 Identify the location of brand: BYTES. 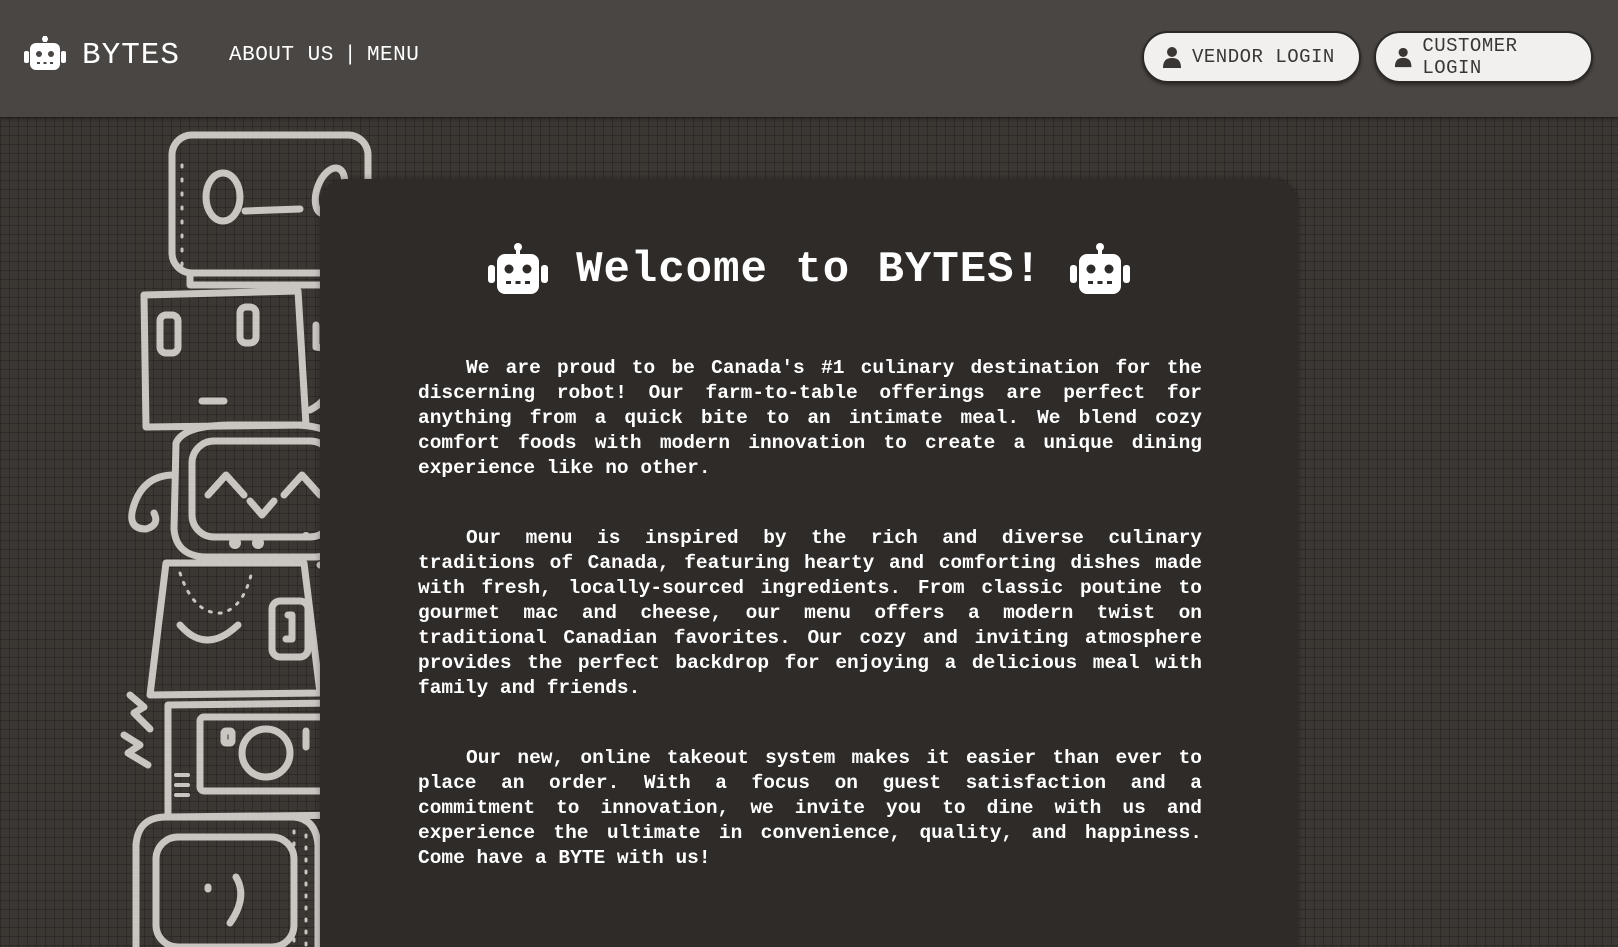
(102, 55).